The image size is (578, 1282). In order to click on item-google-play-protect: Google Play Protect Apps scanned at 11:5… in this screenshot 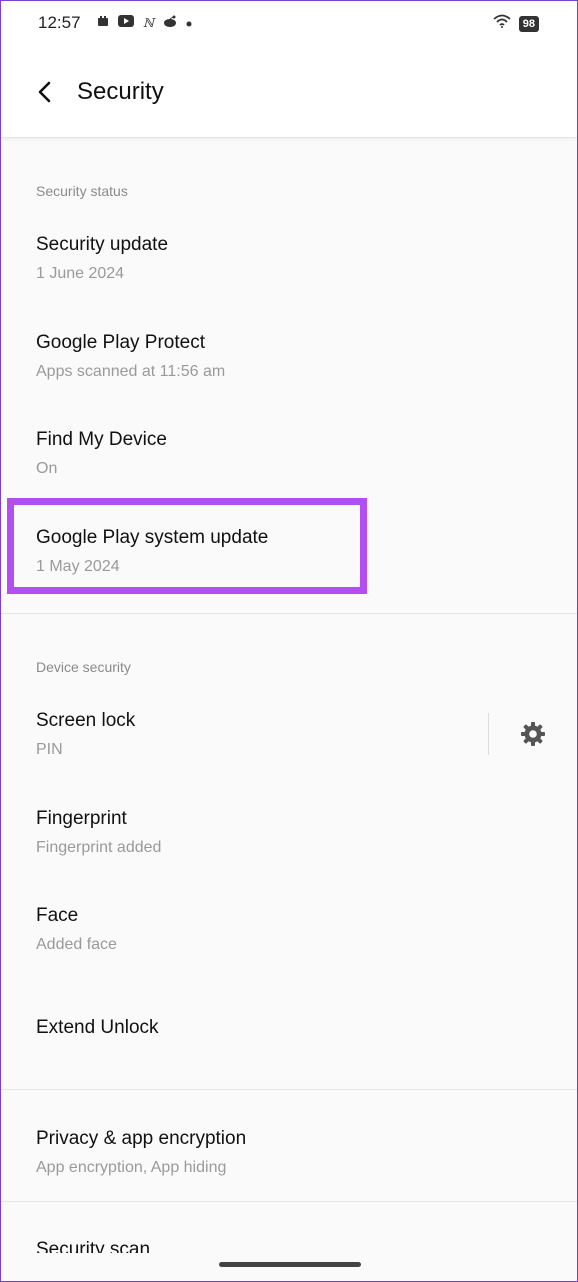, I will do `click(289, 366)`.